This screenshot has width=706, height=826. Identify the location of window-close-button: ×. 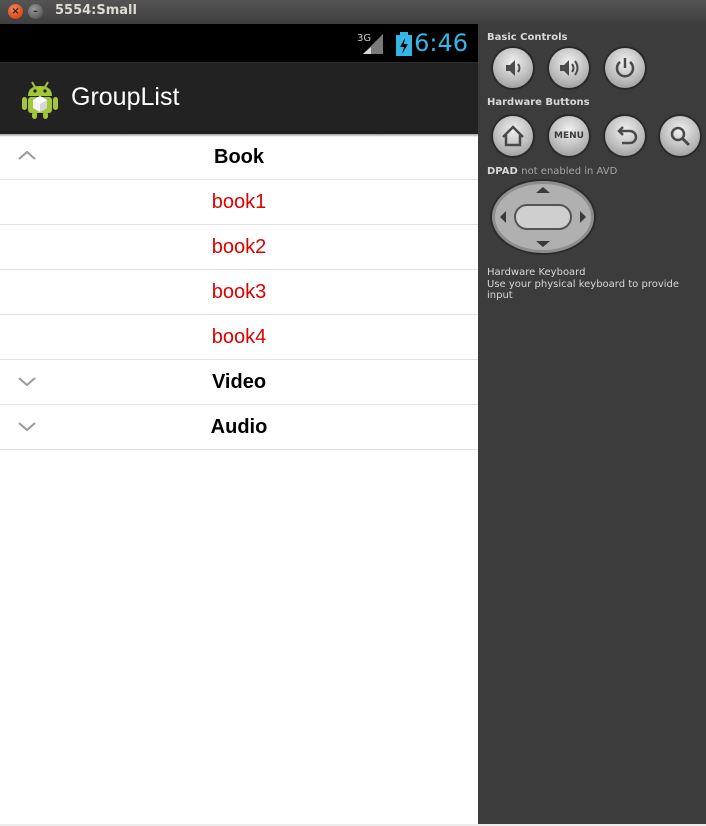
(15, 11).